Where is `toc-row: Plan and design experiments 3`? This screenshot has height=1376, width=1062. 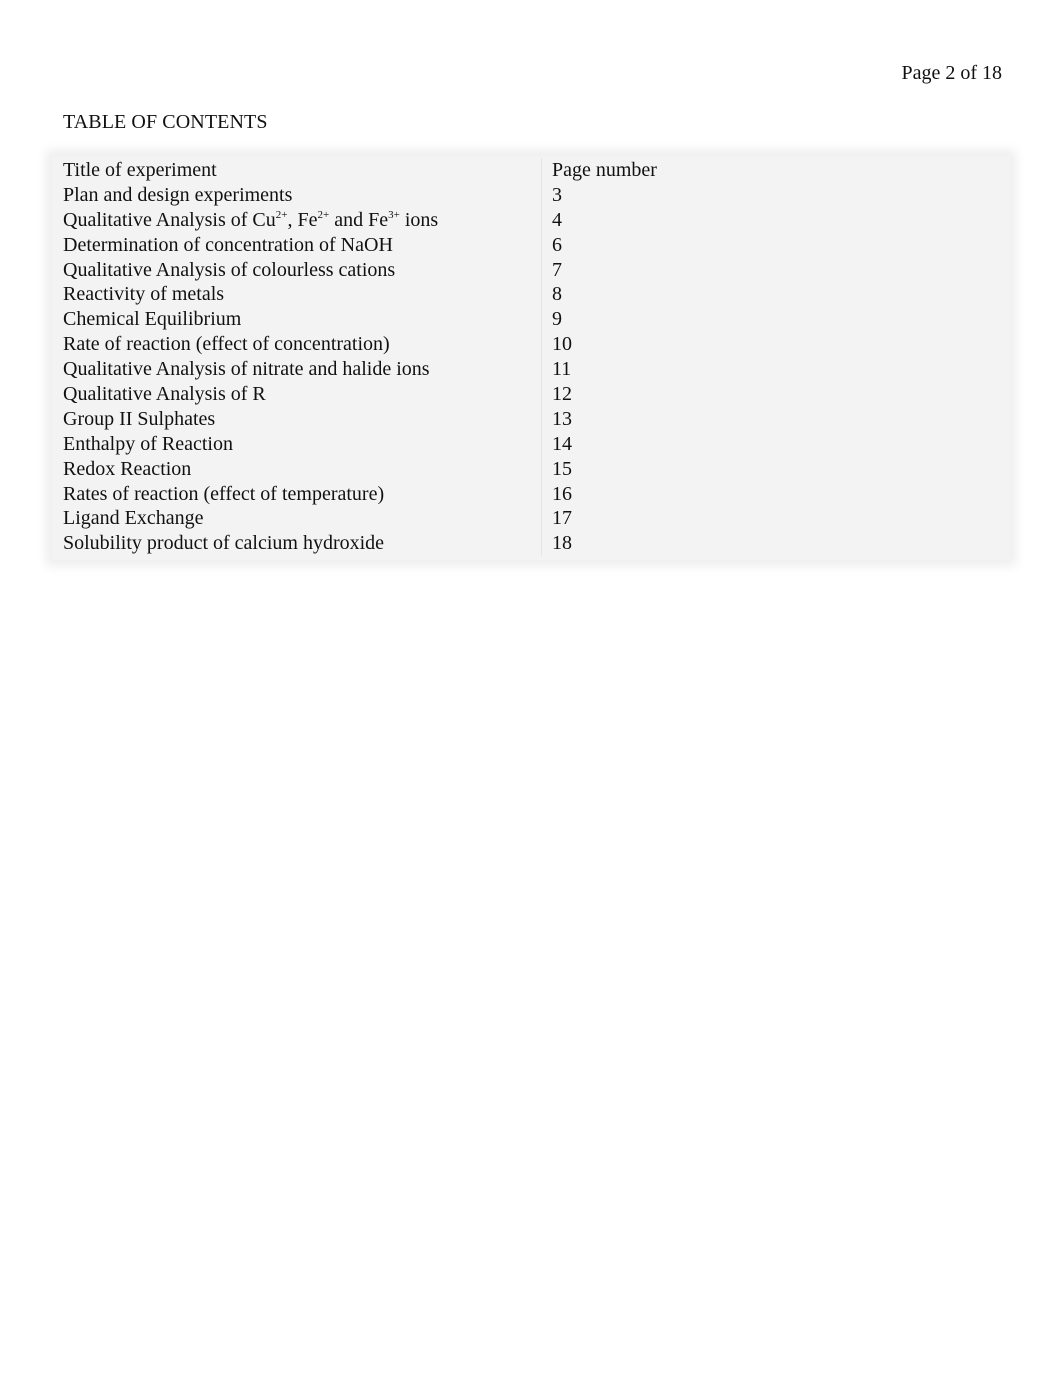
toc-row: Plan and design experiments 3 is located at coordinates (531, 195).